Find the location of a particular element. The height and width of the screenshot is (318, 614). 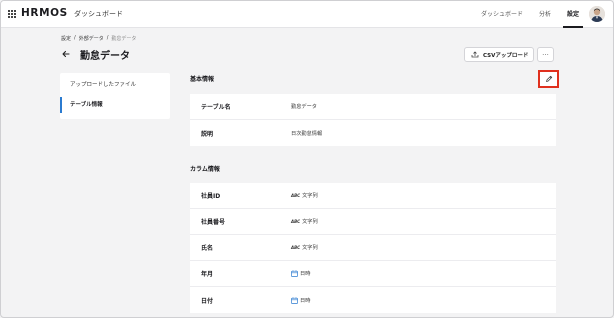

nav-dashboard: ダッシュボード is located at coordinates (502, 14).